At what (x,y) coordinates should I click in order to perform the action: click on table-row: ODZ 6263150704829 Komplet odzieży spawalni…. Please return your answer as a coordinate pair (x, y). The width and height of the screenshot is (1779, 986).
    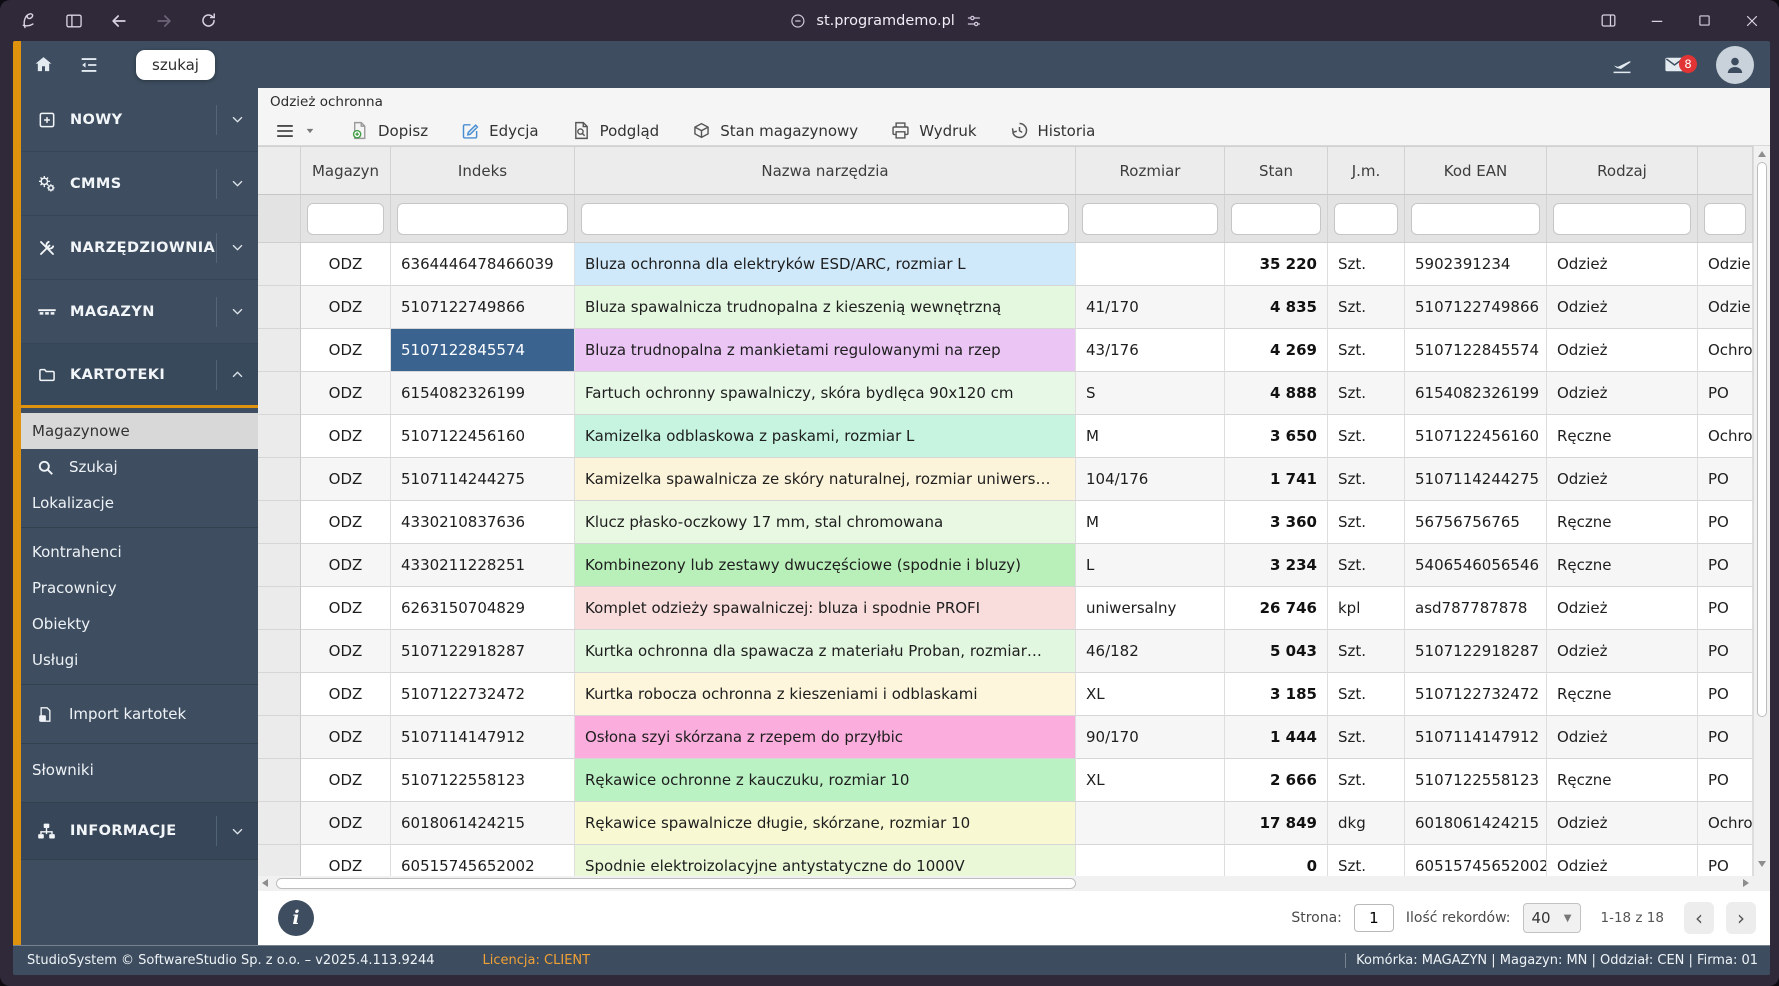
    Looking at the image, I should click on (1005, 608).